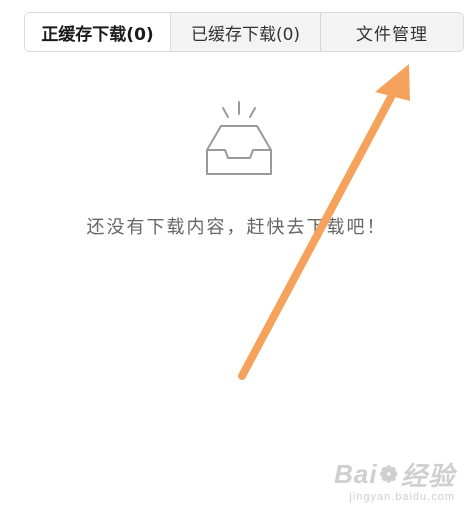 This screenshot has height=513, width=473. Describe the element at coordinates (389, 474) in the screenshot. I see `paw-icon: ❁` at that location.